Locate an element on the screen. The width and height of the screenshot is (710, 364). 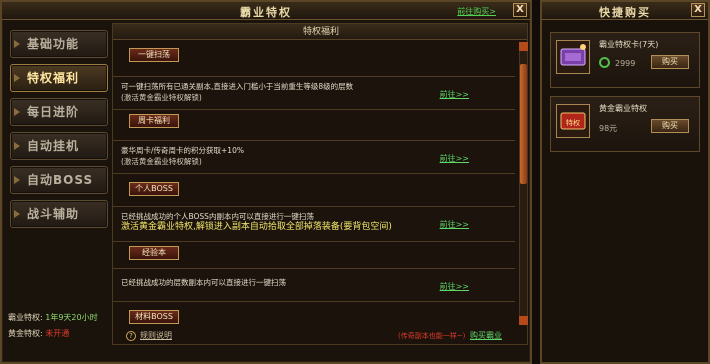
window-title: 霸业特权 is located at coordinates (266, 12).